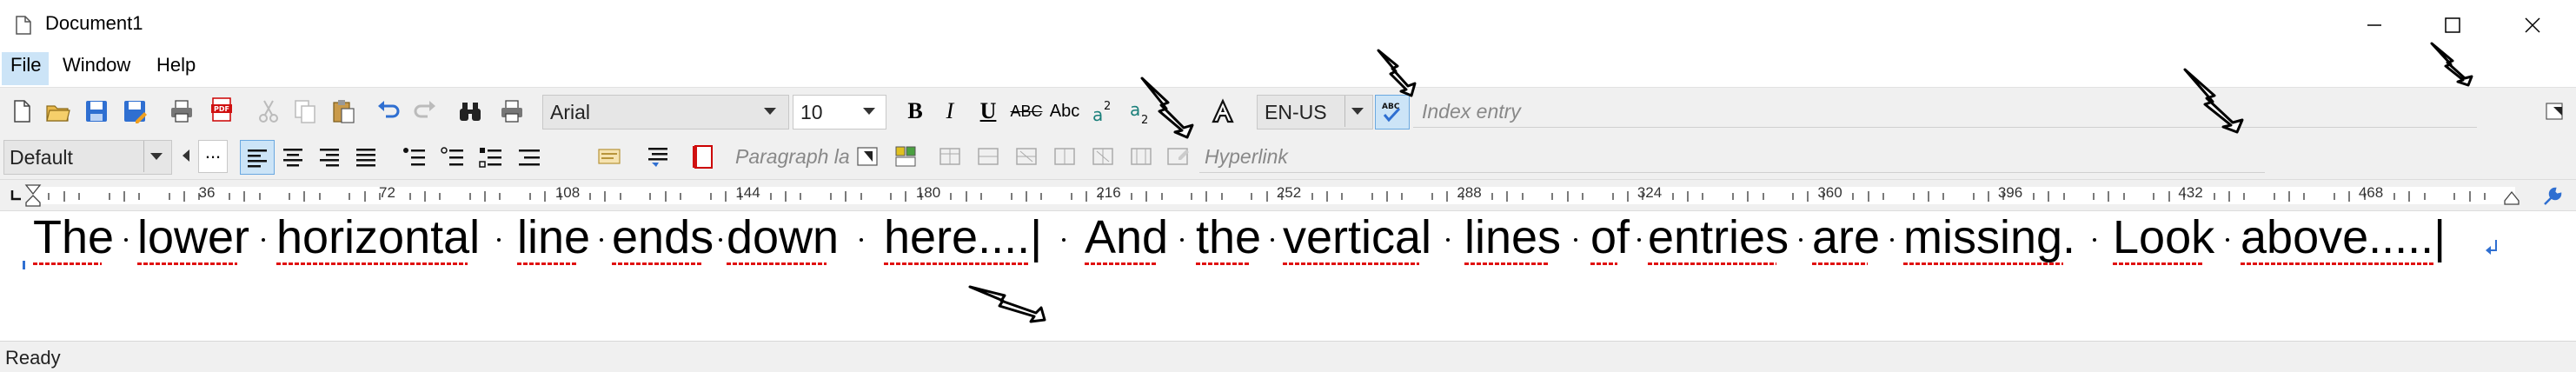 This screenshot has height=372, width=2576. Describe the element at coordinates (1469, 192) in the screenshot. I see `ruler-number: 288` at that location.